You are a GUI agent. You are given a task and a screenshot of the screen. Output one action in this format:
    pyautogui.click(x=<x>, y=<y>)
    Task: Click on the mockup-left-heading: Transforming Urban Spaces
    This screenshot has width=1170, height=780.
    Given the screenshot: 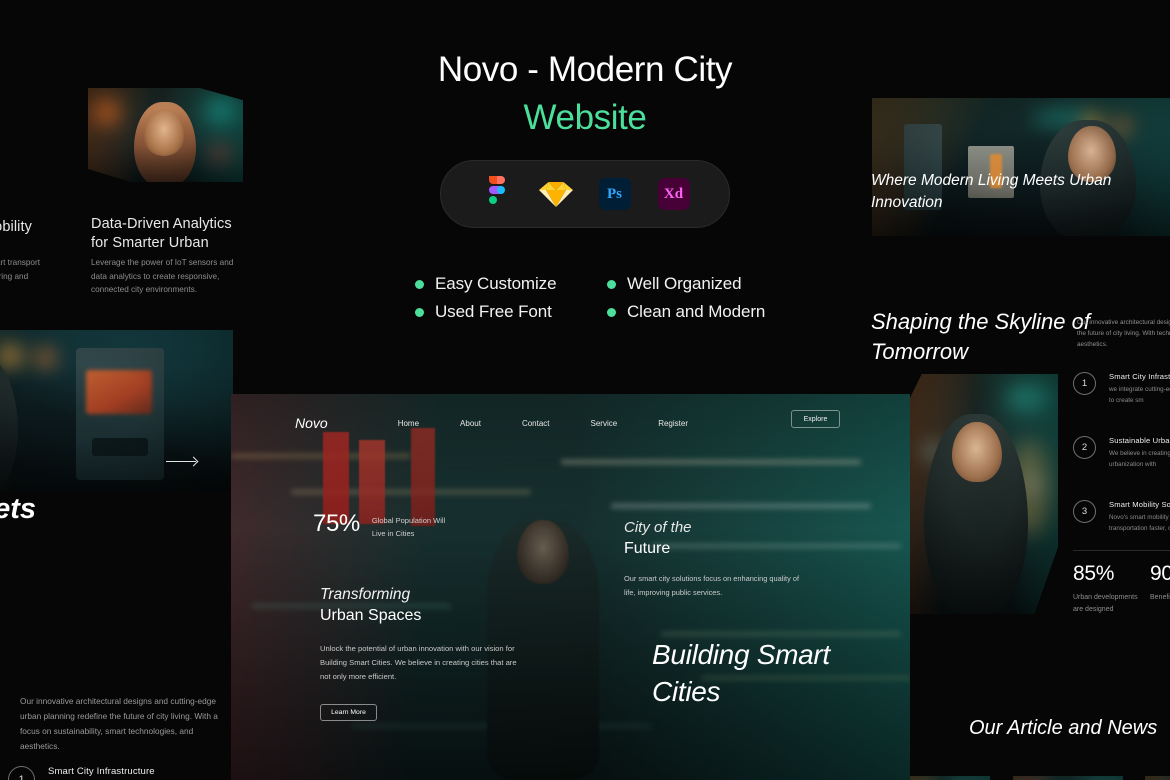 What is the action you would take?
    pyautogui.click(x=370, y=605)
    